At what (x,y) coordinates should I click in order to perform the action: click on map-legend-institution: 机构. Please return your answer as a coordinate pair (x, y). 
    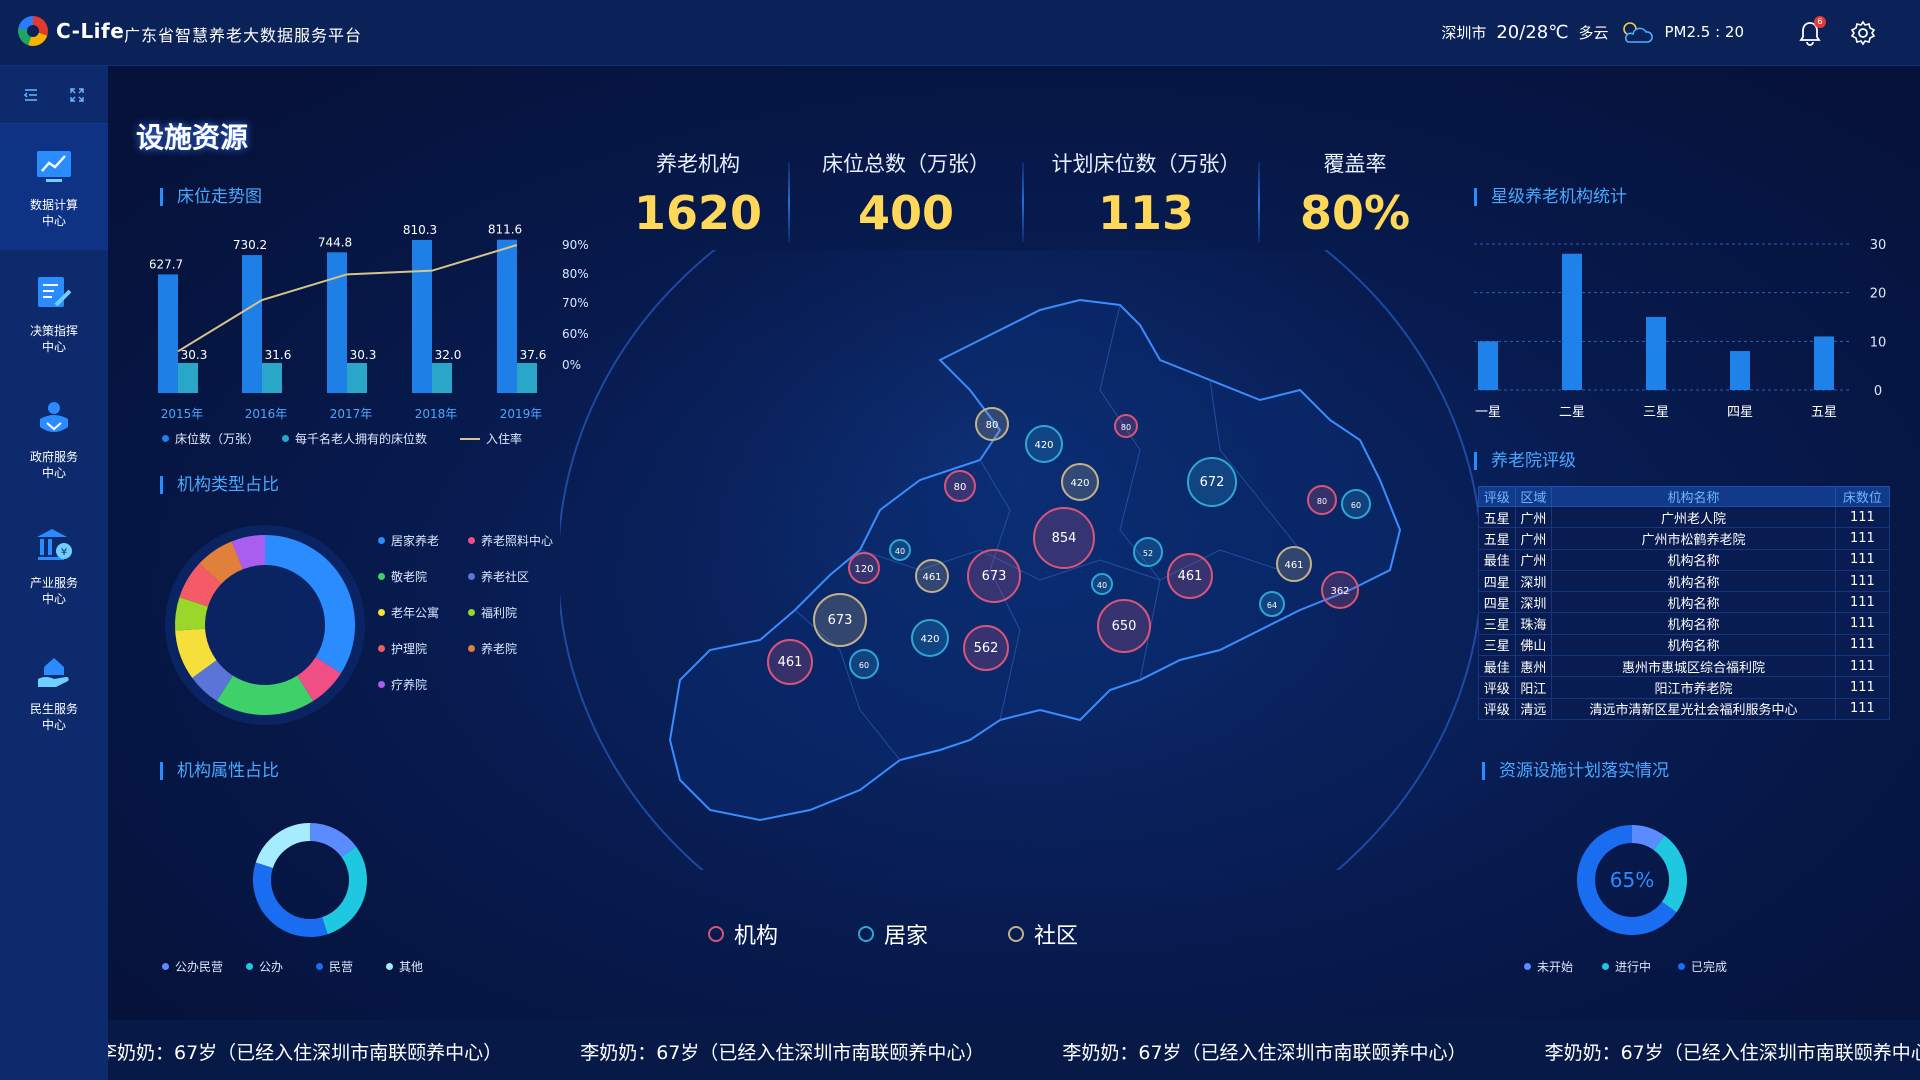
    Looking at the image, I should click on (743, 934).